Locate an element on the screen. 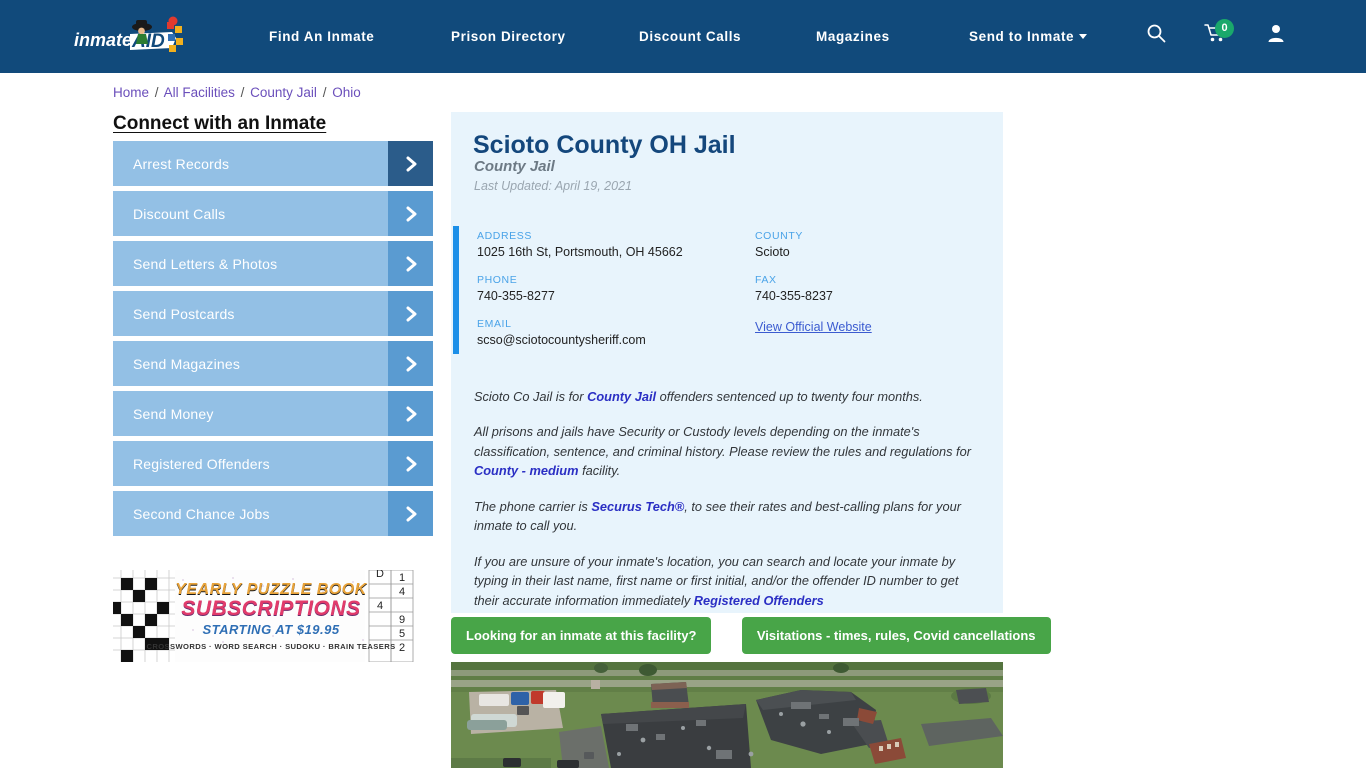 This screenshot has width=1366, height=768. sidebar-item-registered-offenders: Registered Offenders is located at coordinates (273, 463).